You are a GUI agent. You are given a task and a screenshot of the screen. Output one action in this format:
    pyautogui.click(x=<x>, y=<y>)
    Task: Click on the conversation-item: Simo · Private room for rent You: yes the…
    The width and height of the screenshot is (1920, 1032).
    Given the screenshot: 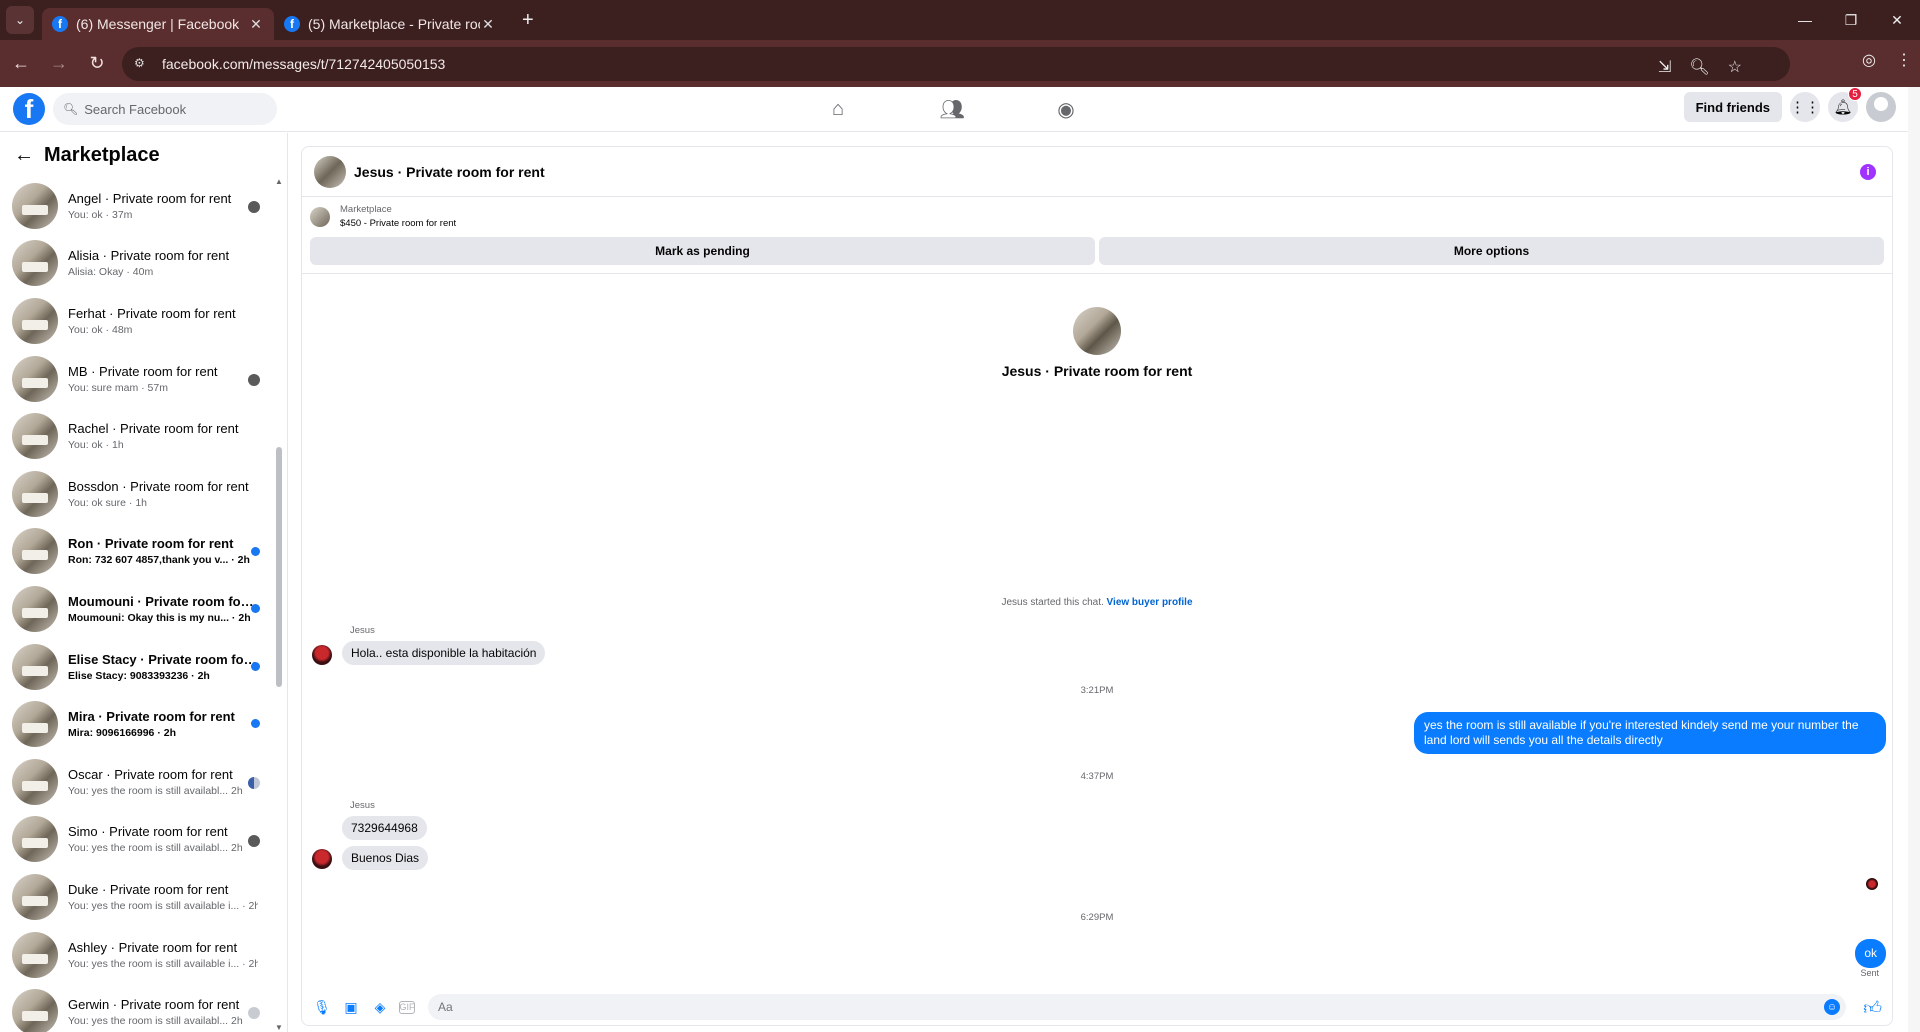 What is the action you would take?
    pyautogui.click(x=143, y=840)
    